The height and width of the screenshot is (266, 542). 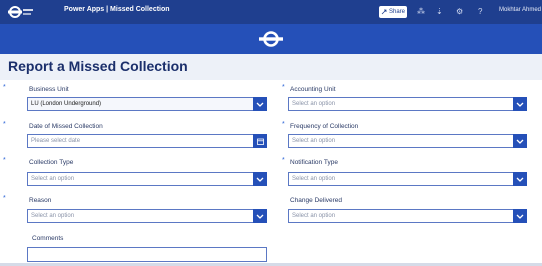 What do you see at coordinates (147, 141) in the screenshot?
I see `date-missed-picker: Please select date` at bounding box center [147, 141].